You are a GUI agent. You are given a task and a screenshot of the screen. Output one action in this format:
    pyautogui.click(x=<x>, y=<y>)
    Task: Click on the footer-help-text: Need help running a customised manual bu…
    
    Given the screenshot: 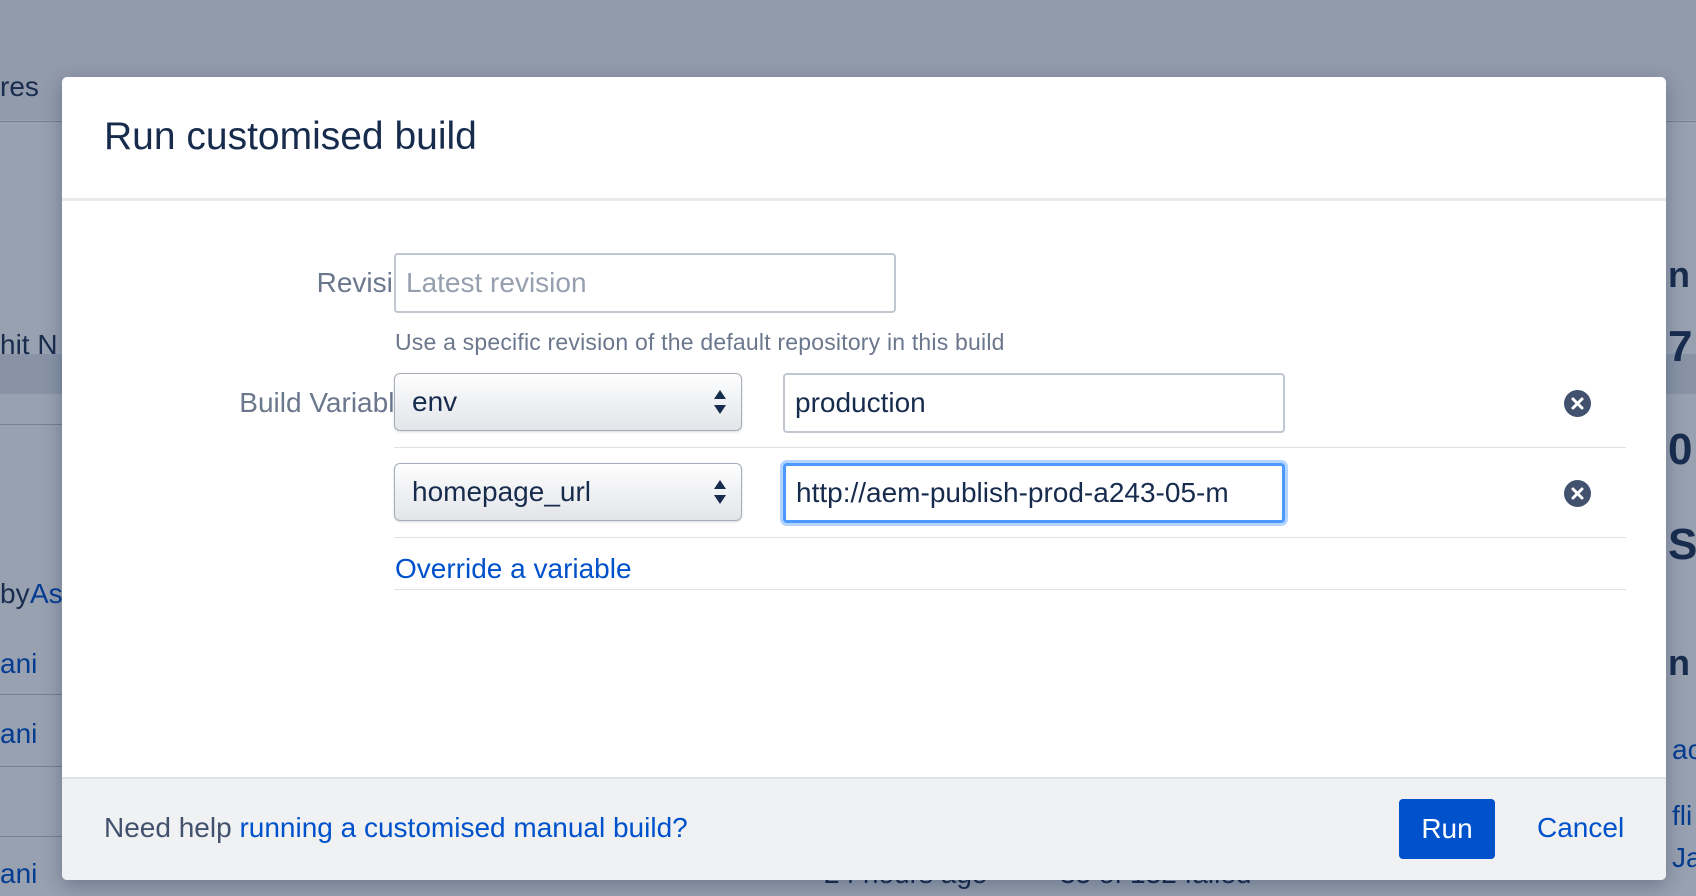 What is the action you would take?
    pyautogui.click(x=396, y=828)
    